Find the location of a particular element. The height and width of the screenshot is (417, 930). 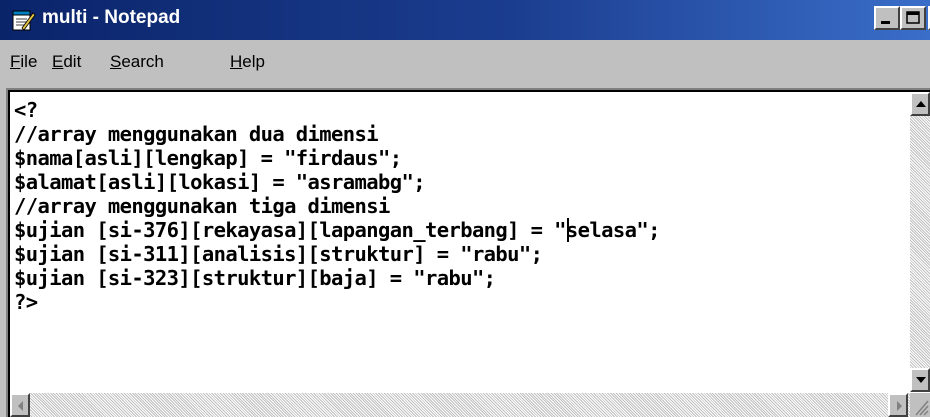

menu-file: File is located at coordinates (23, 62).